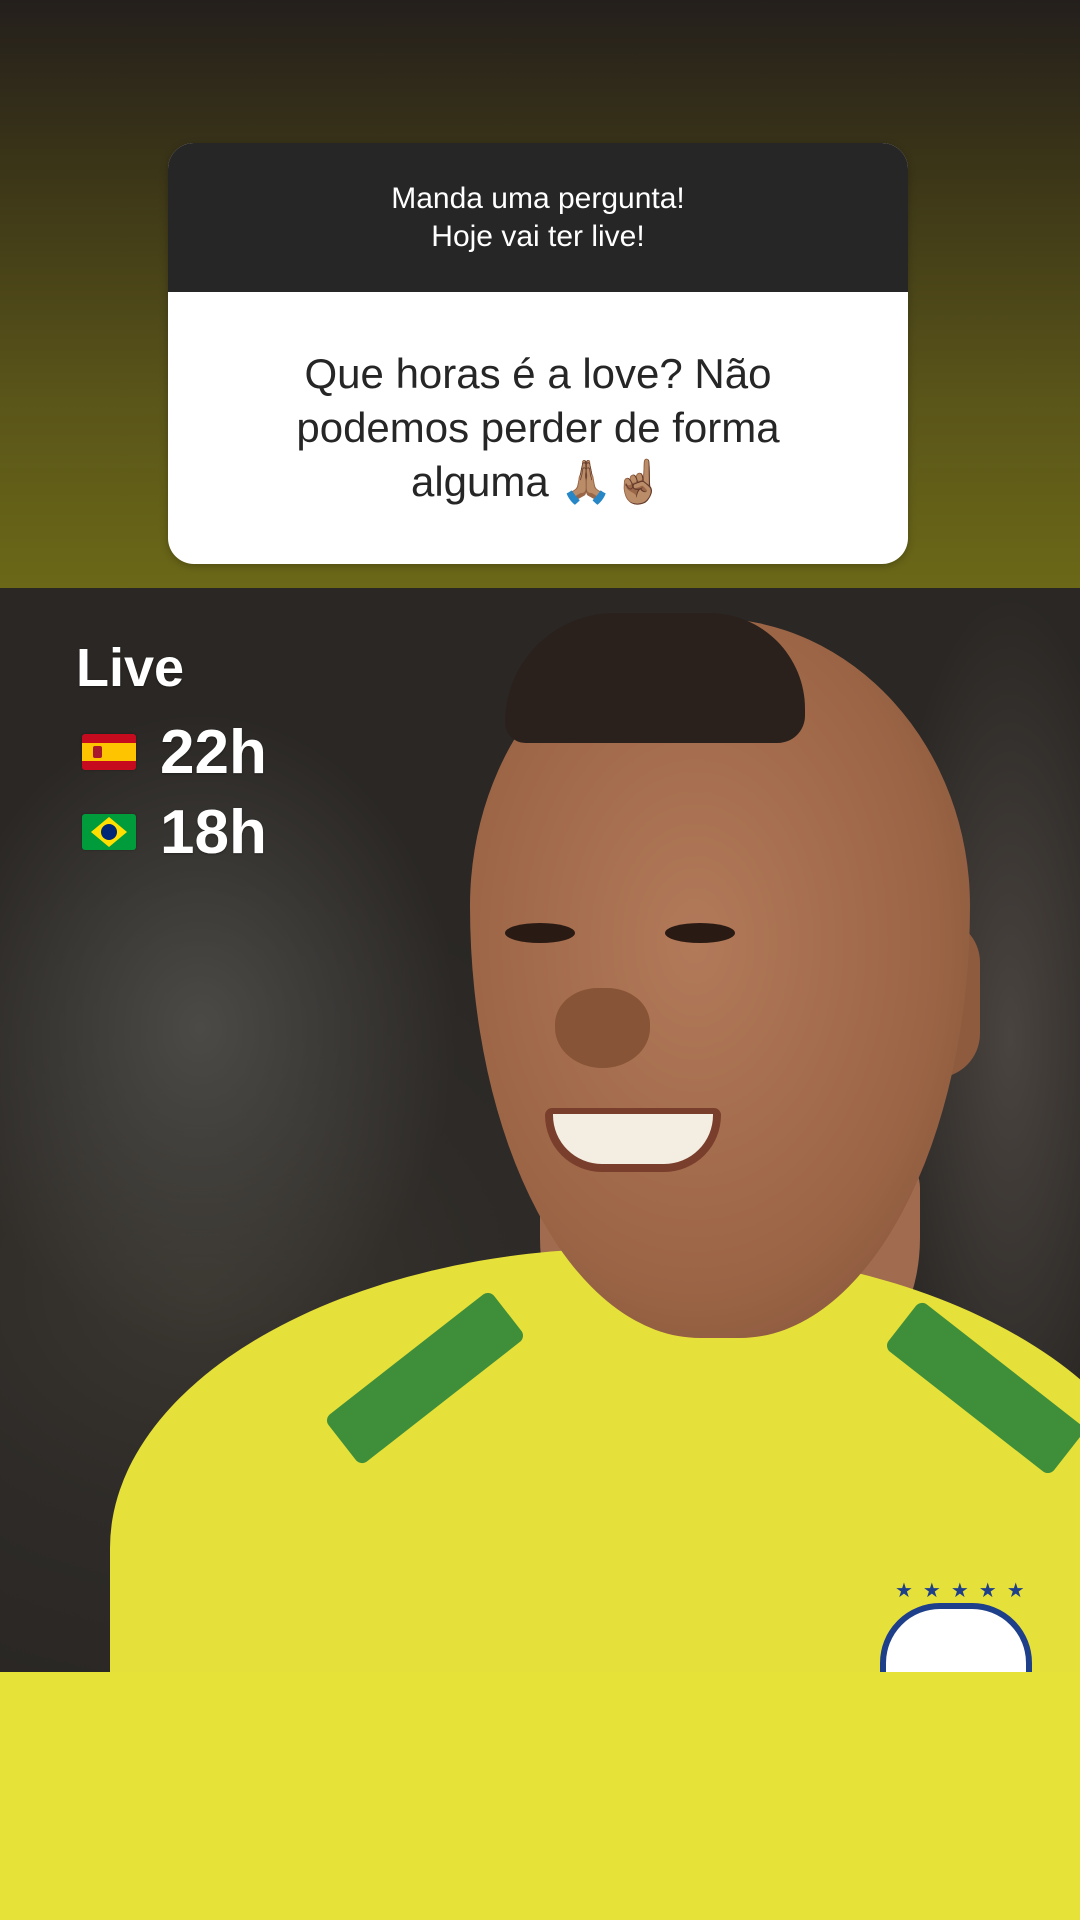 This screenshot has height=1920, width=1080. Describe the element at coordinates (655, 678) in the screenshot. I see `player-hair` at that location.